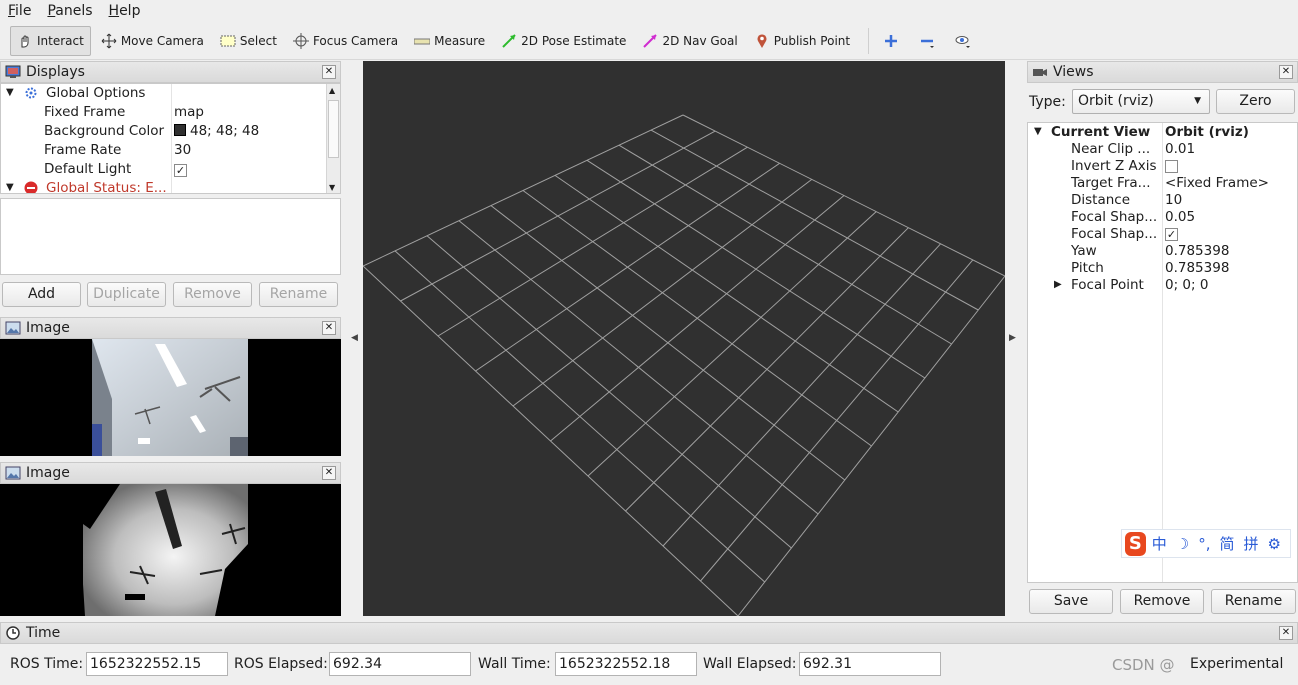  What do you see at coordinates (258, 40) in the screenshot?
I see `select-label: Select` at bounding box center [258, 40].